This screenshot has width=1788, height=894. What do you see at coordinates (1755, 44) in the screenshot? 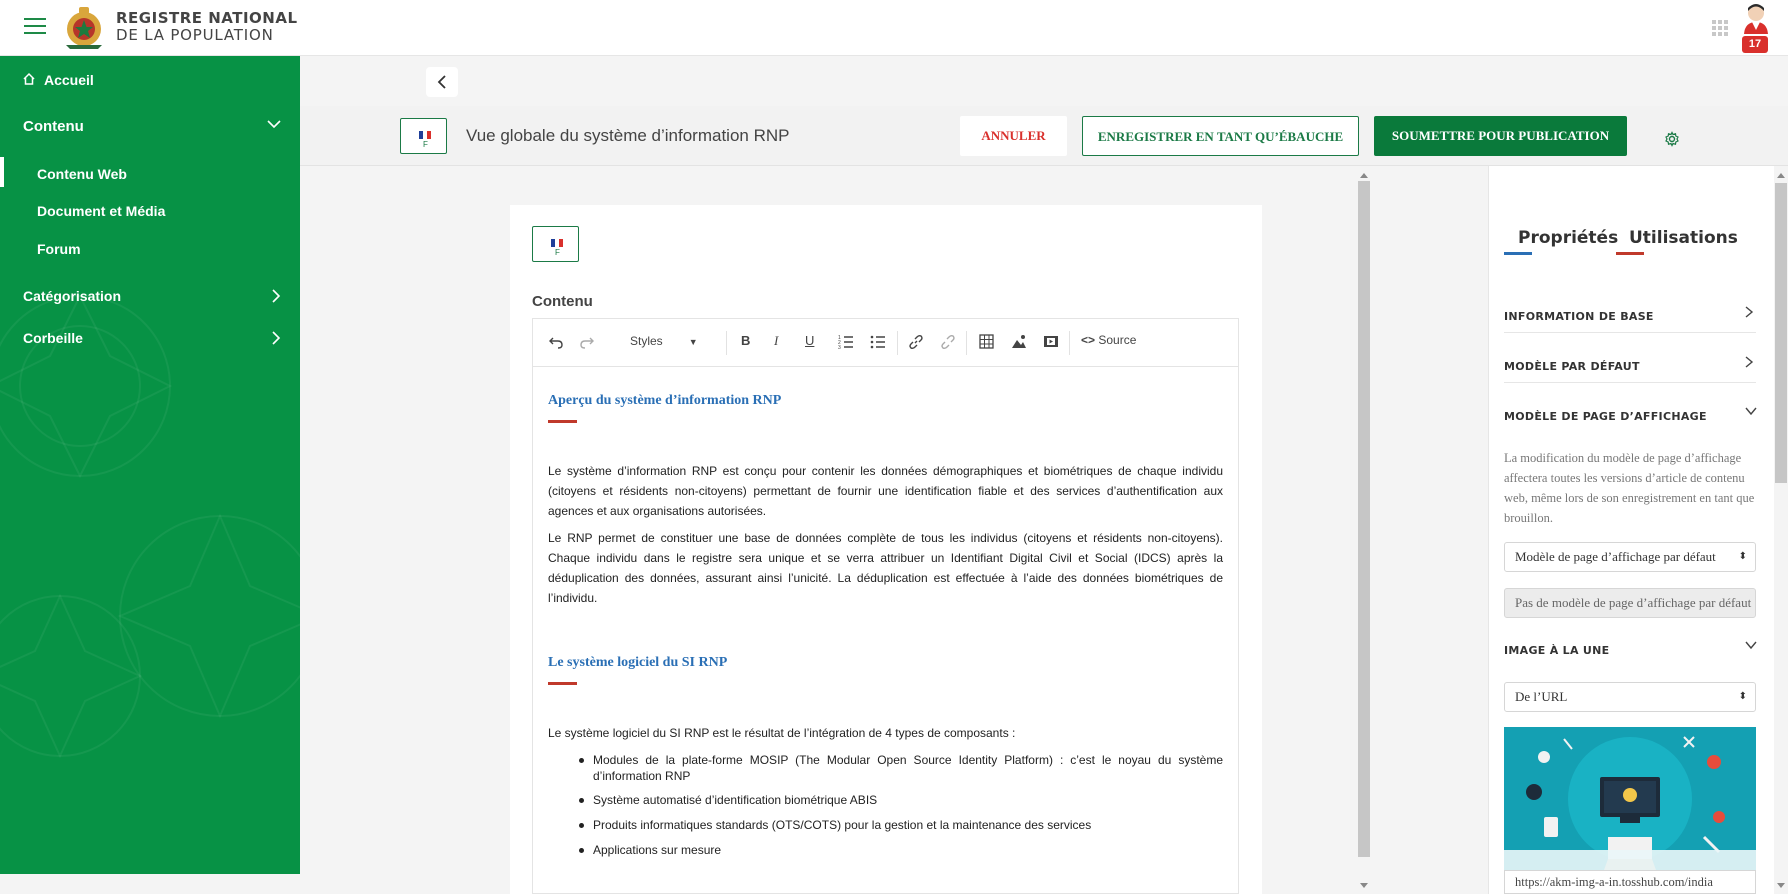
I see `notification-badge: 17` at bounding box center [1755, 44].